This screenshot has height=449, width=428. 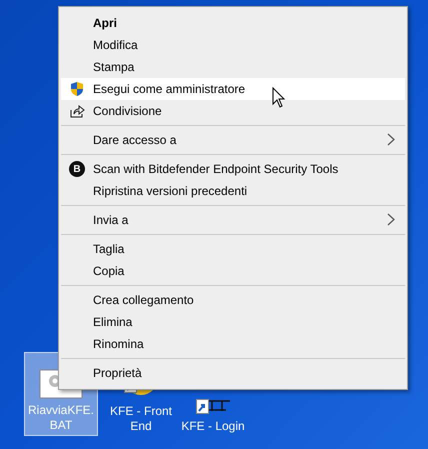 I want to click on menu-item: Taglia, so click(x=233, y=249).